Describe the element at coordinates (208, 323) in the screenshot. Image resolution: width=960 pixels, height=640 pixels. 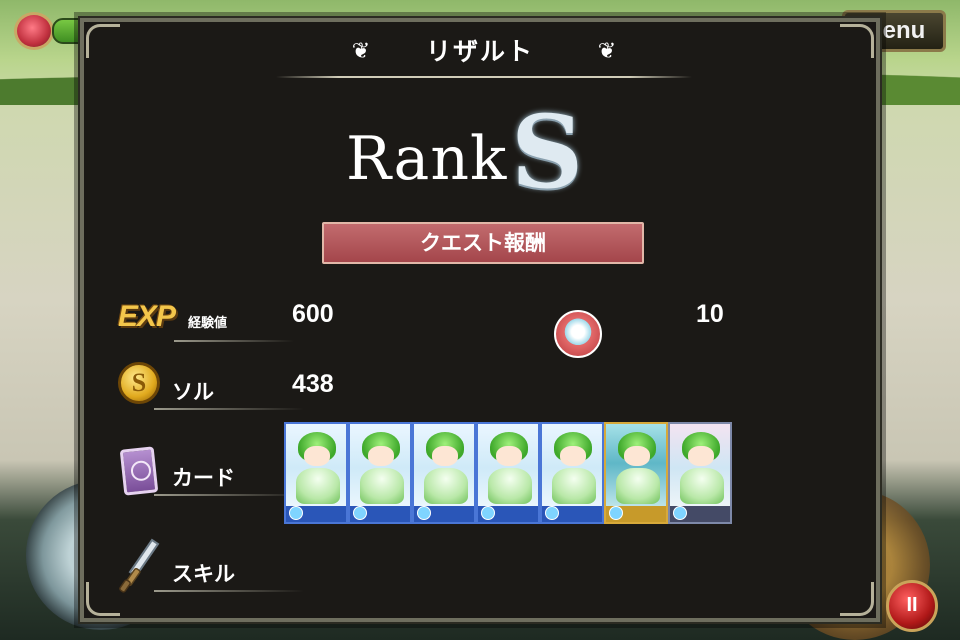
I see `exp-label: 経験値` at that location.